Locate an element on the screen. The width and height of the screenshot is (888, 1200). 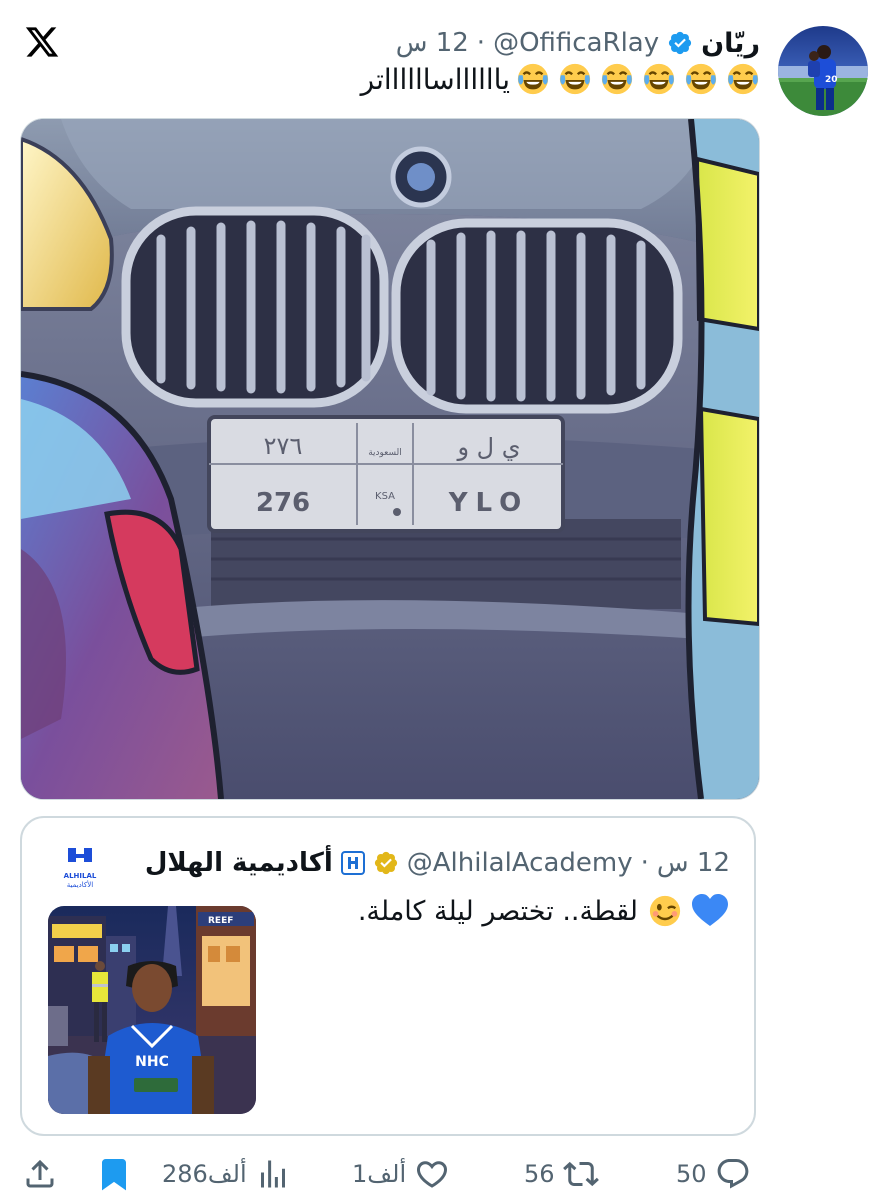
views-count: 286ألف is located at coordinates (204, 1174).